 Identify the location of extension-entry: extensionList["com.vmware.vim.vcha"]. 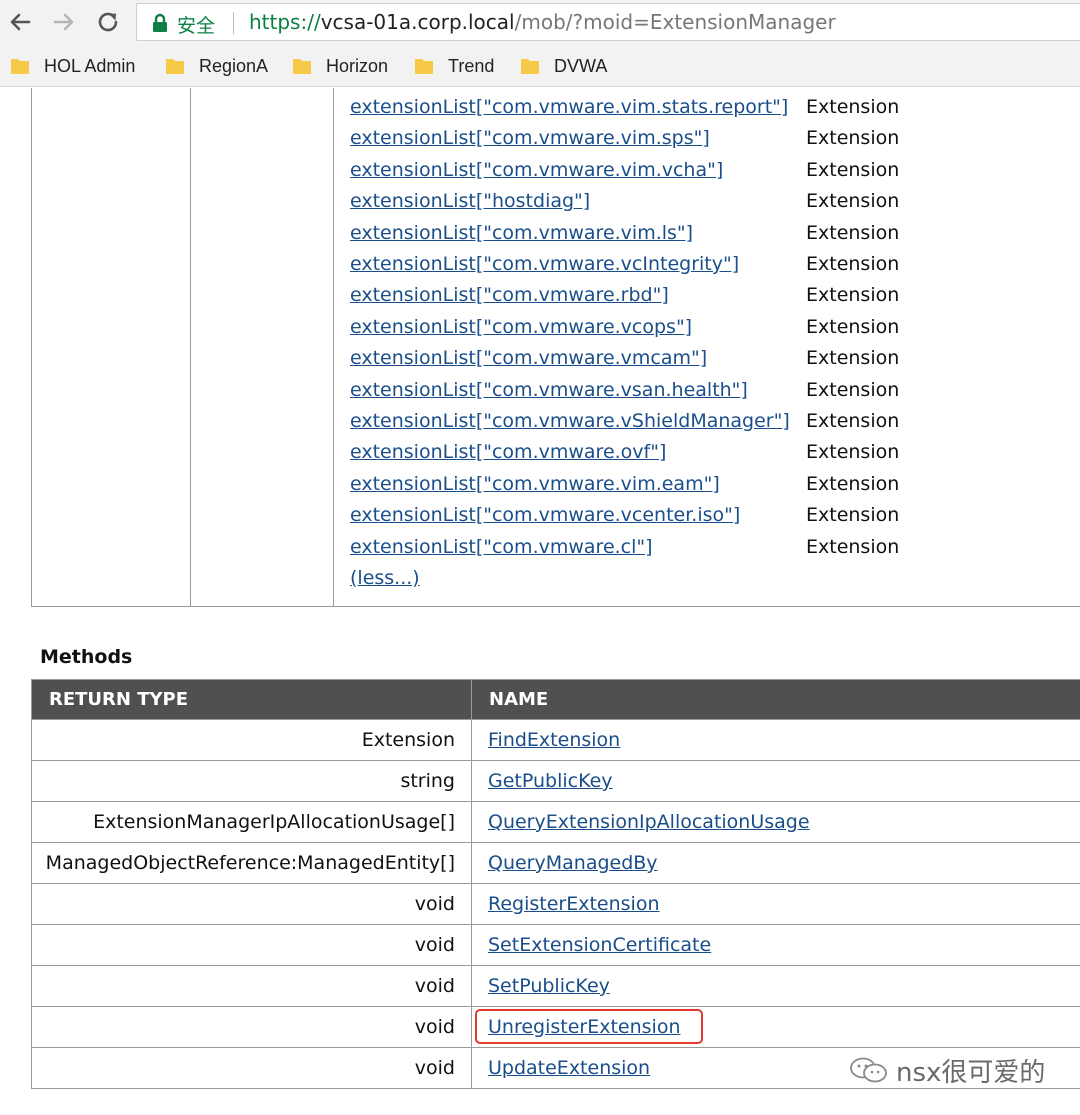
(536, 170).